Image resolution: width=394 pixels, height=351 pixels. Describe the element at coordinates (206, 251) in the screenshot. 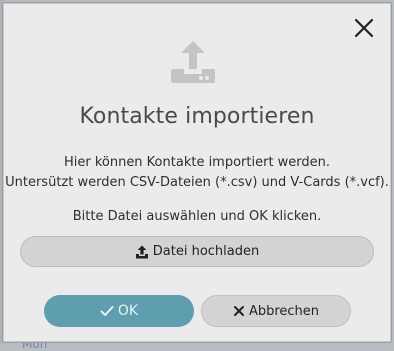

I see `upload-file-label: Datei hochladen` at that location.